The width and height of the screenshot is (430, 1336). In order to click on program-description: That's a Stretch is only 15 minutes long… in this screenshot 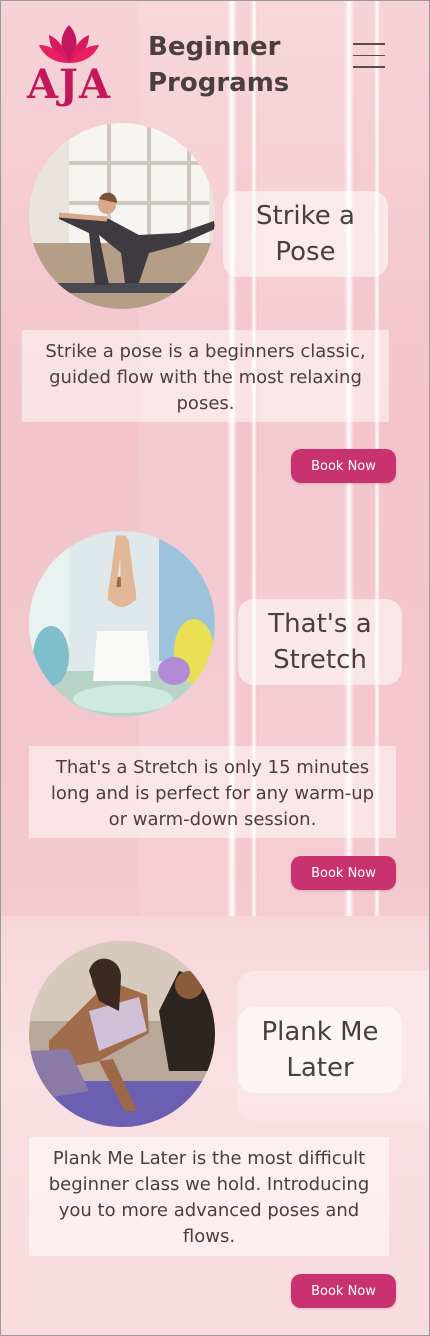, I will do `click(212, 792)`.